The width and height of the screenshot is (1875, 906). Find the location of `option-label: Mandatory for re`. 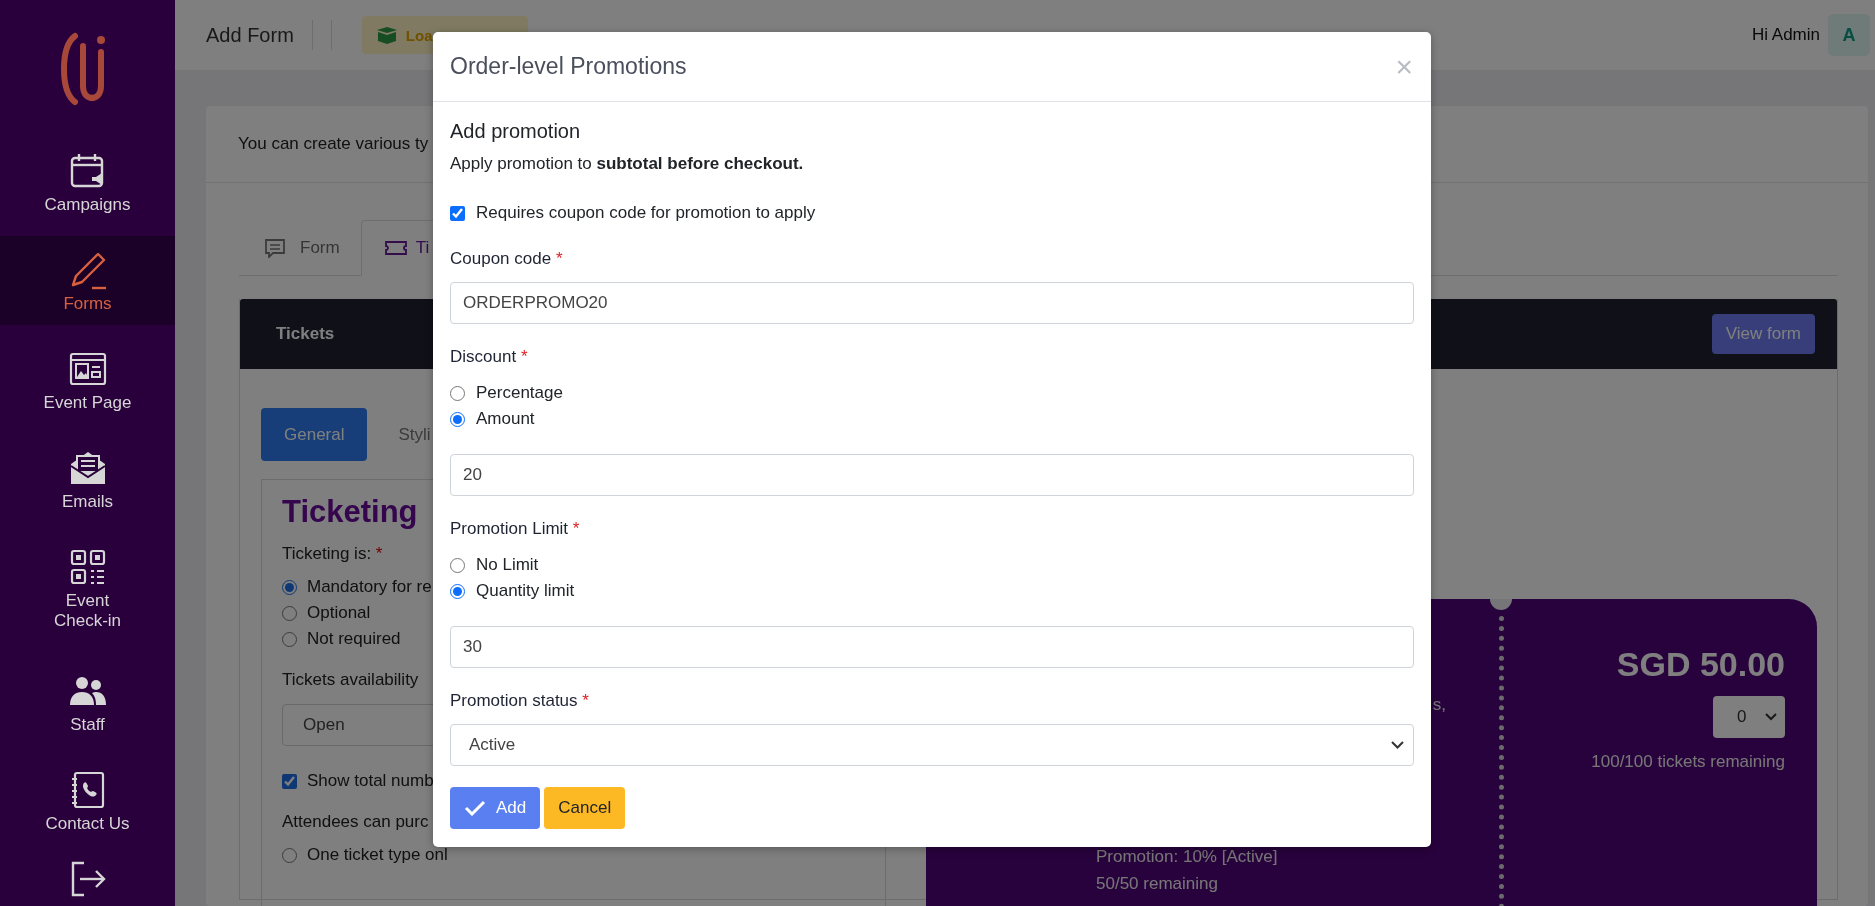

option-label: Mandatory for re is located at coordinates (369, 587).